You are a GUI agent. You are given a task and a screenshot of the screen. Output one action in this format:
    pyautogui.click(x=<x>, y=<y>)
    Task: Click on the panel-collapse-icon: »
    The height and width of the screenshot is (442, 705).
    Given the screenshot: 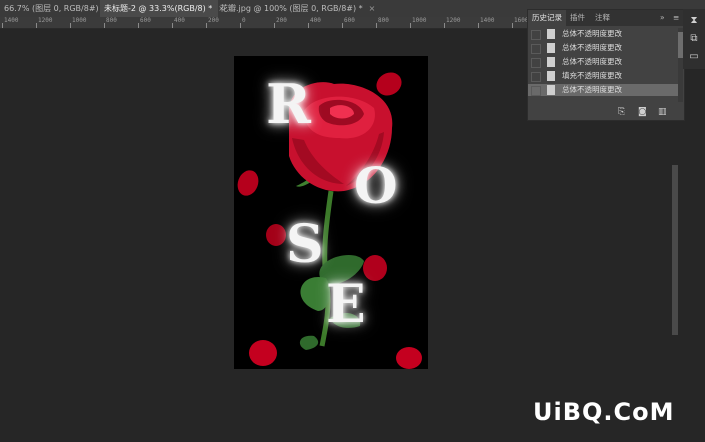 What is the action you would take?
    pyautogui.click(x=662, y=18)
    